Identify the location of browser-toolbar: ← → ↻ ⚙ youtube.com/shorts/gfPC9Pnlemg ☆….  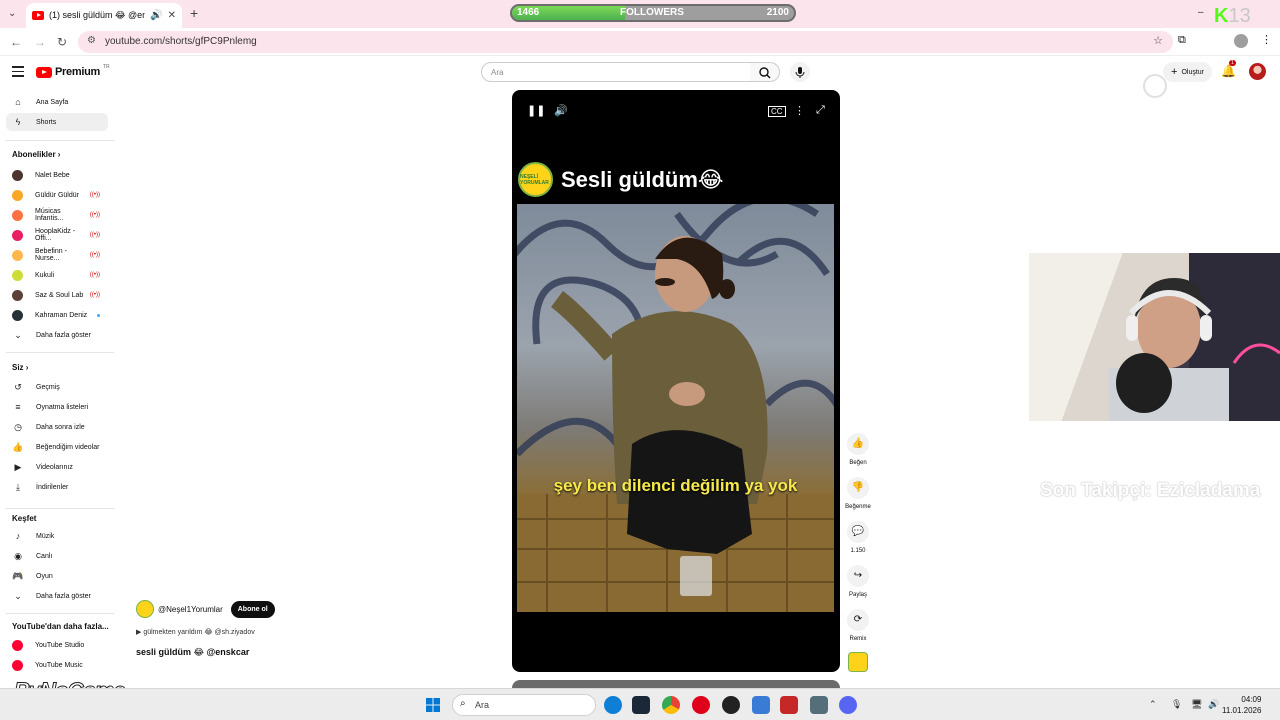
(640, 42).